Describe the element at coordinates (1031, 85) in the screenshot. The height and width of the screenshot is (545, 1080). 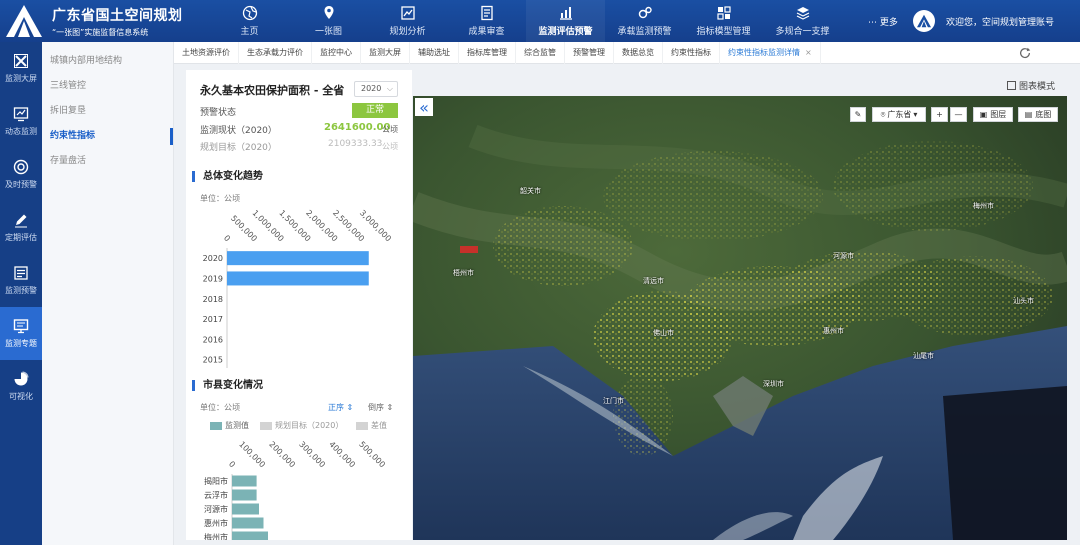
I see `chart-mode-toggle: 图表模式` at that location.